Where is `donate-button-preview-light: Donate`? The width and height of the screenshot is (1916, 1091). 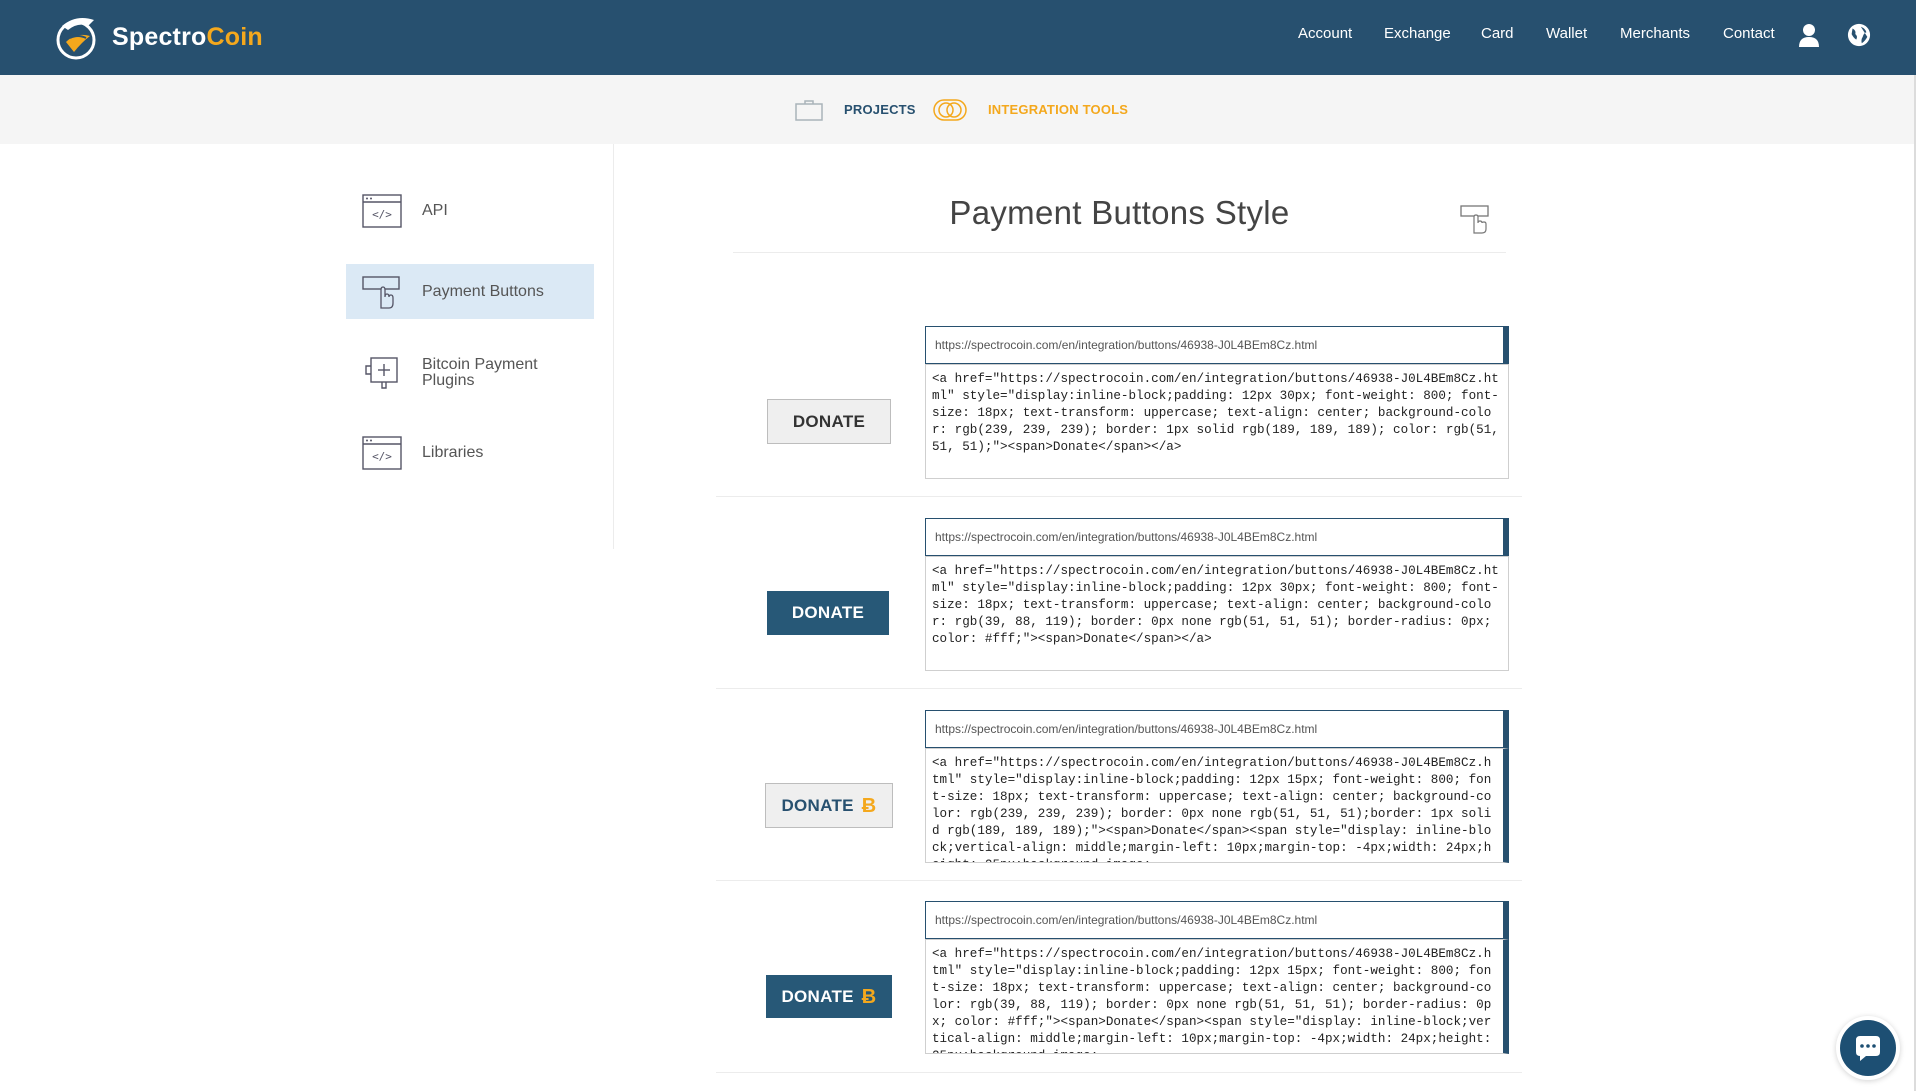 donate-button-preview-light: Donate is located at coordinates (829, 421).